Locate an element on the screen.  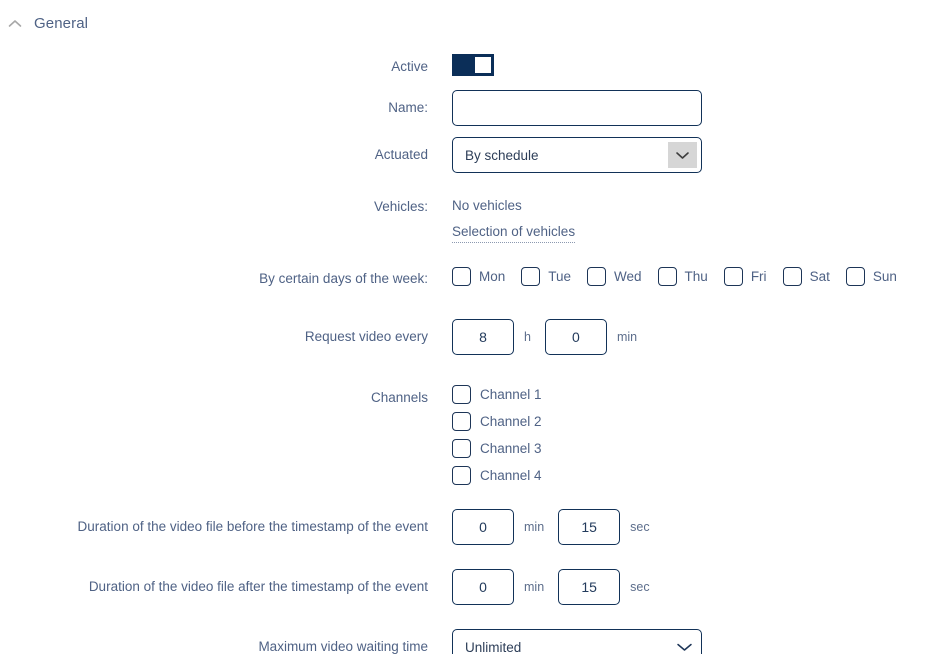
label-thu: Thu is located at coordinates (696, 276).